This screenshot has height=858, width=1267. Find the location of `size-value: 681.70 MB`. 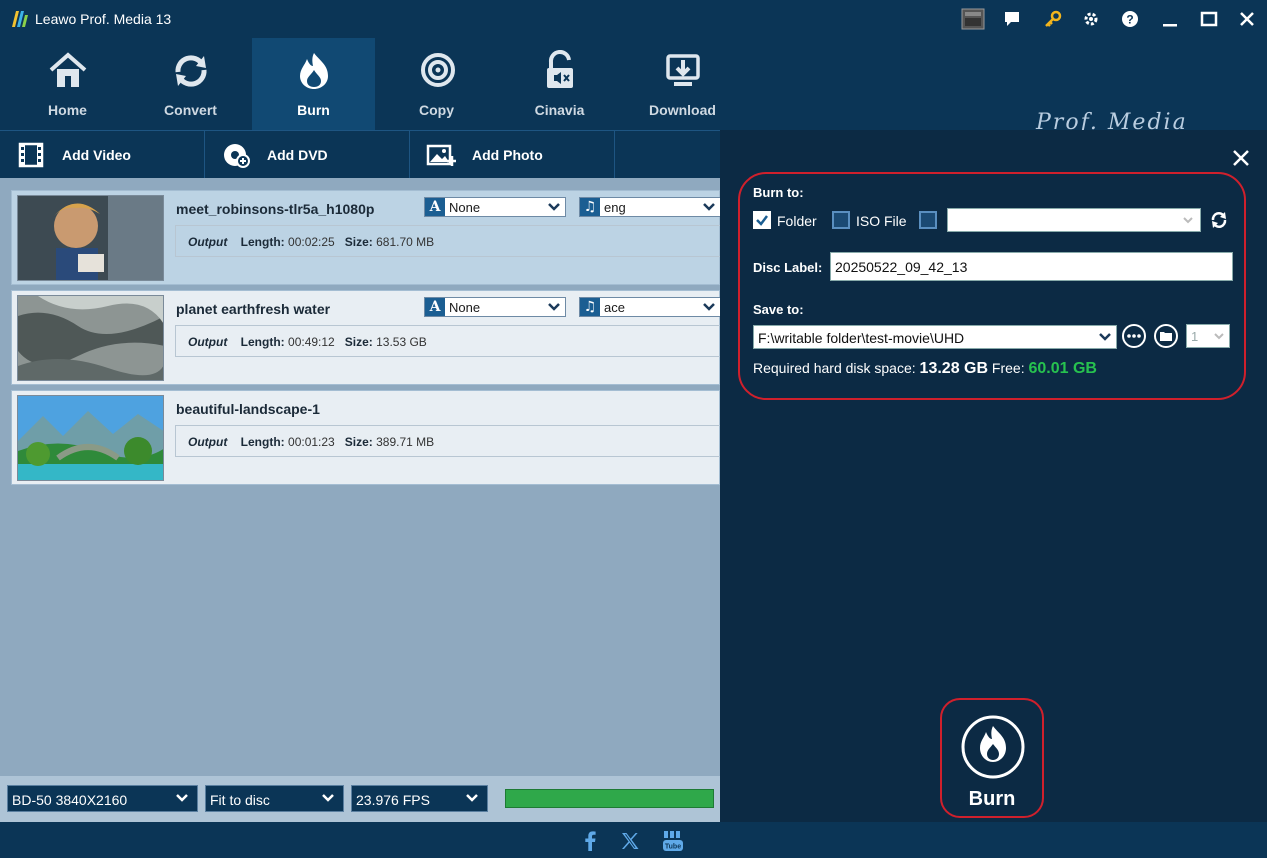

size-value: 681.70 MB is located at coordinates (405, 242).